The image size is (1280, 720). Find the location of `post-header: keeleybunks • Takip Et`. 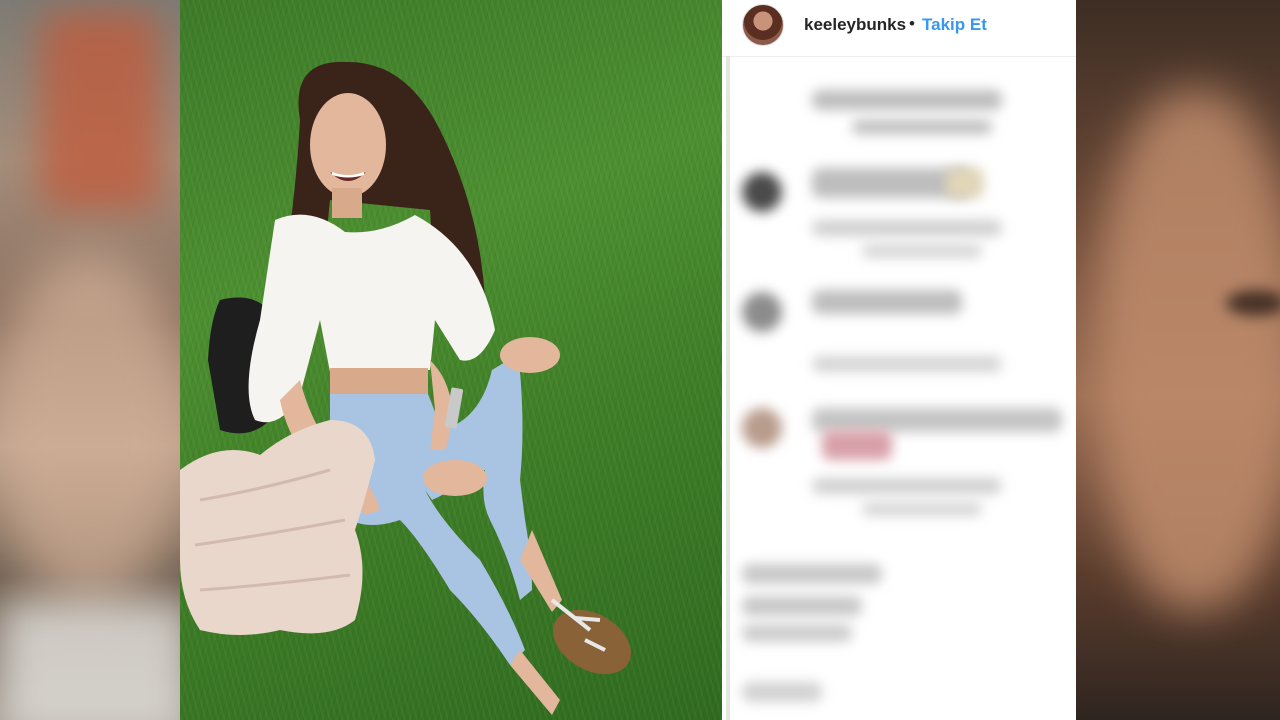

post-header: keeleybunks • Takip Et is located at coordinates (899, 28).